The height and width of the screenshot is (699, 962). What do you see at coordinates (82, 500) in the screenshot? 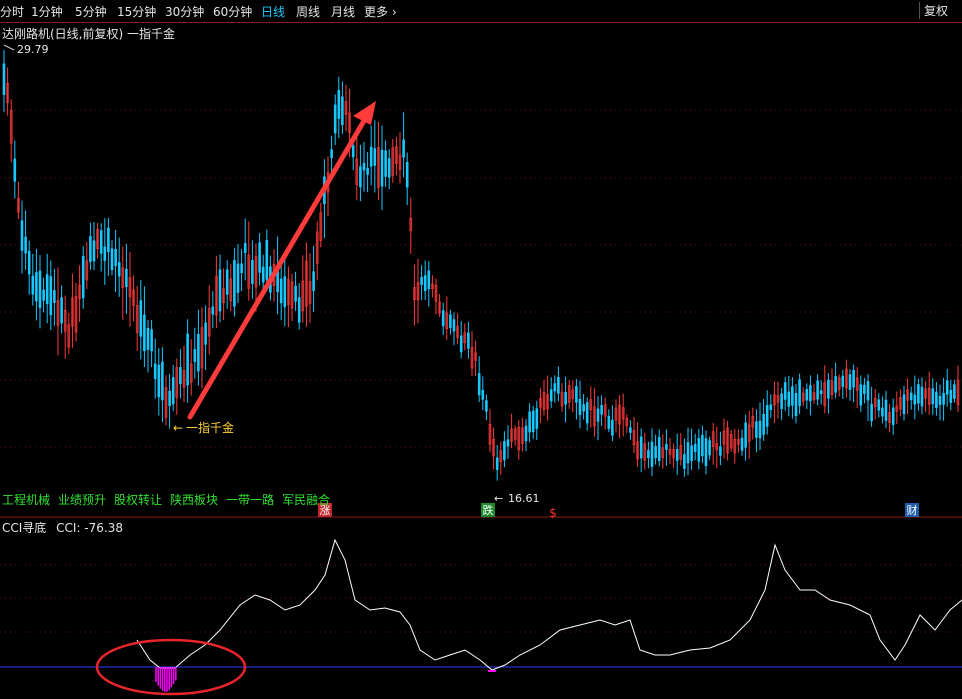
I see `sector-tag: 业绩预升` at bounding box center [82, 500].